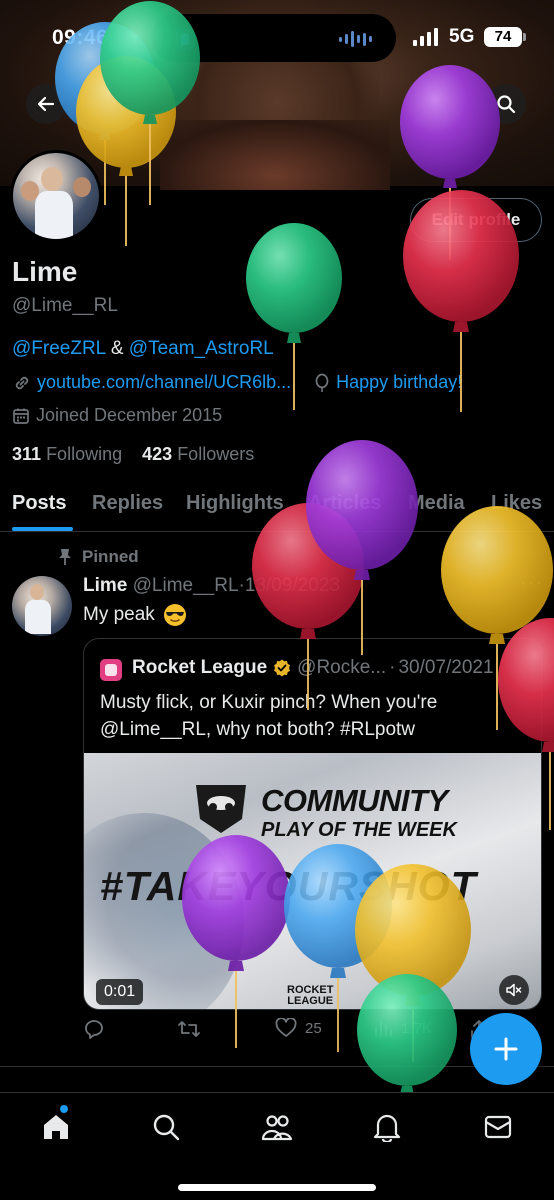 Image resolution: width=554 pixels, height=1200 pixels. I want to click on profile-avatar, so click(56, 196).